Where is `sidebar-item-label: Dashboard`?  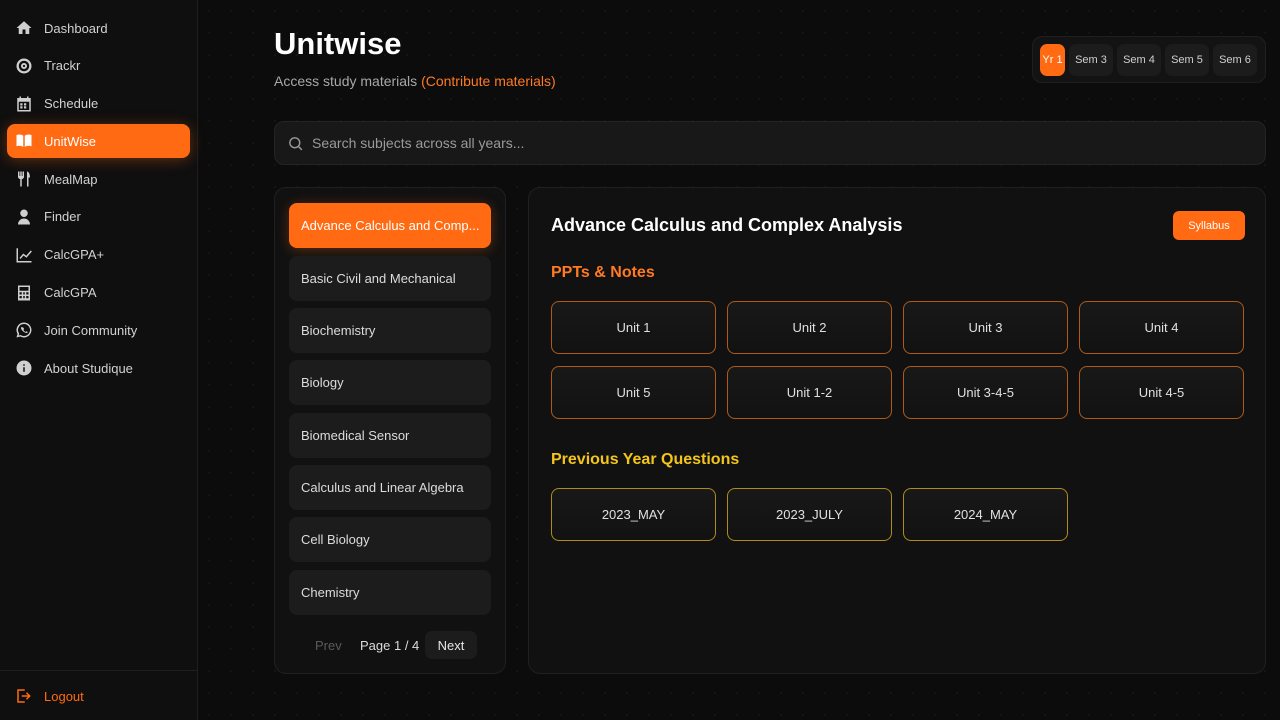
sidebar-item-label: Dashboard is located at coordinates (76, 28).